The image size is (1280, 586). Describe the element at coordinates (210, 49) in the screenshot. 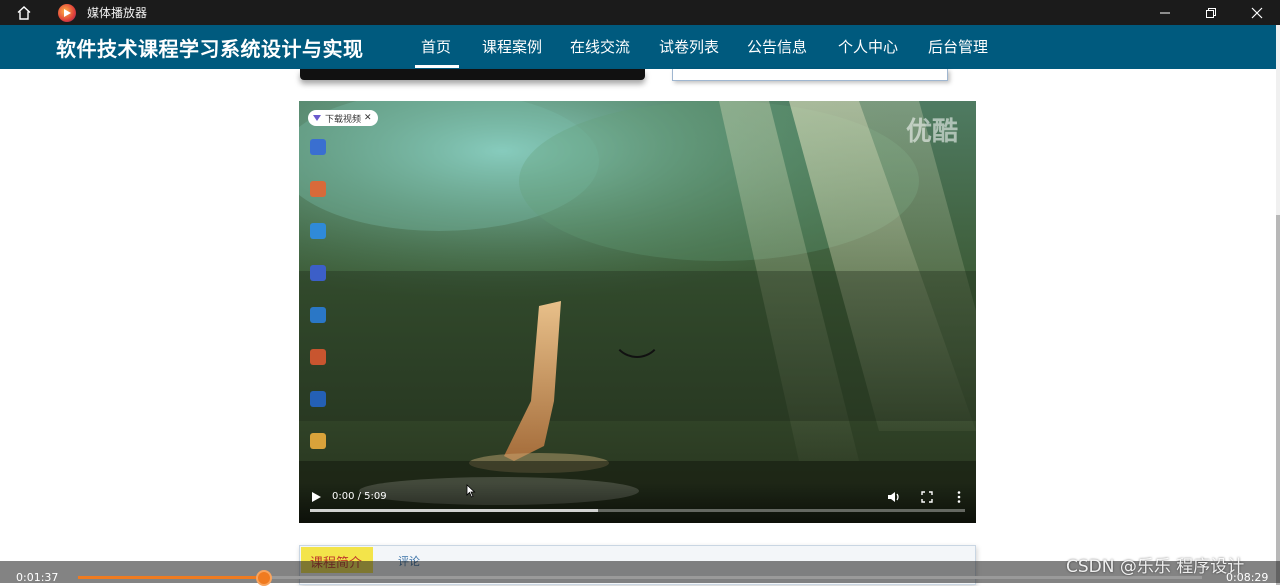

I see `site-title: 软件技术课程学习系统设计与实现` at that location.